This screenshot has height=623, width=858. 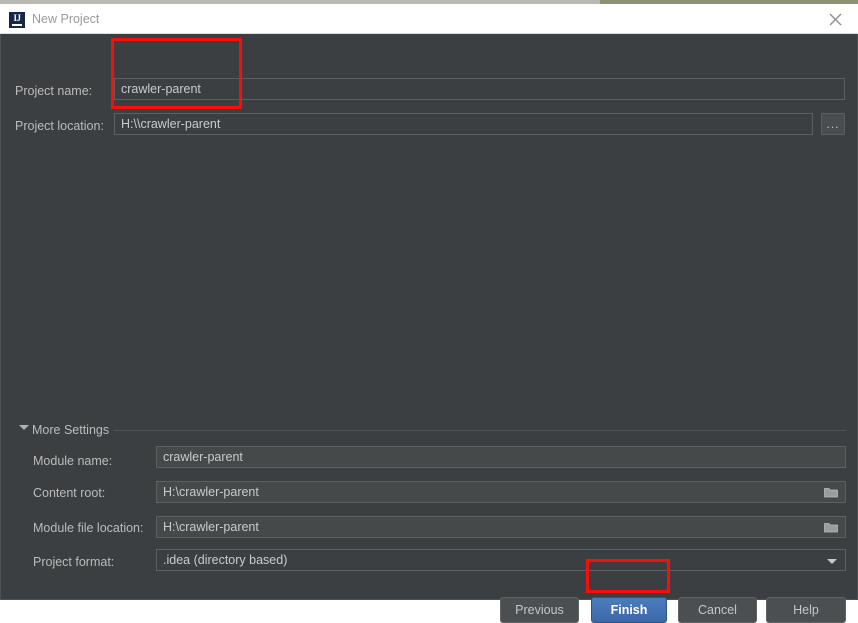 I want to click on content-root-input: H:\crawler-parent, so click(x=501, y=492).